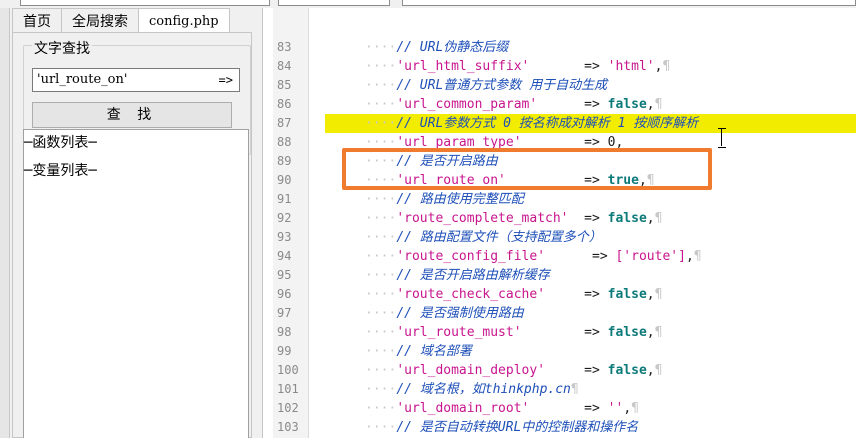  Describe the element at coordinates (62, 48) in the screenshot. I see `text-search-title: 文字查找` at that location.